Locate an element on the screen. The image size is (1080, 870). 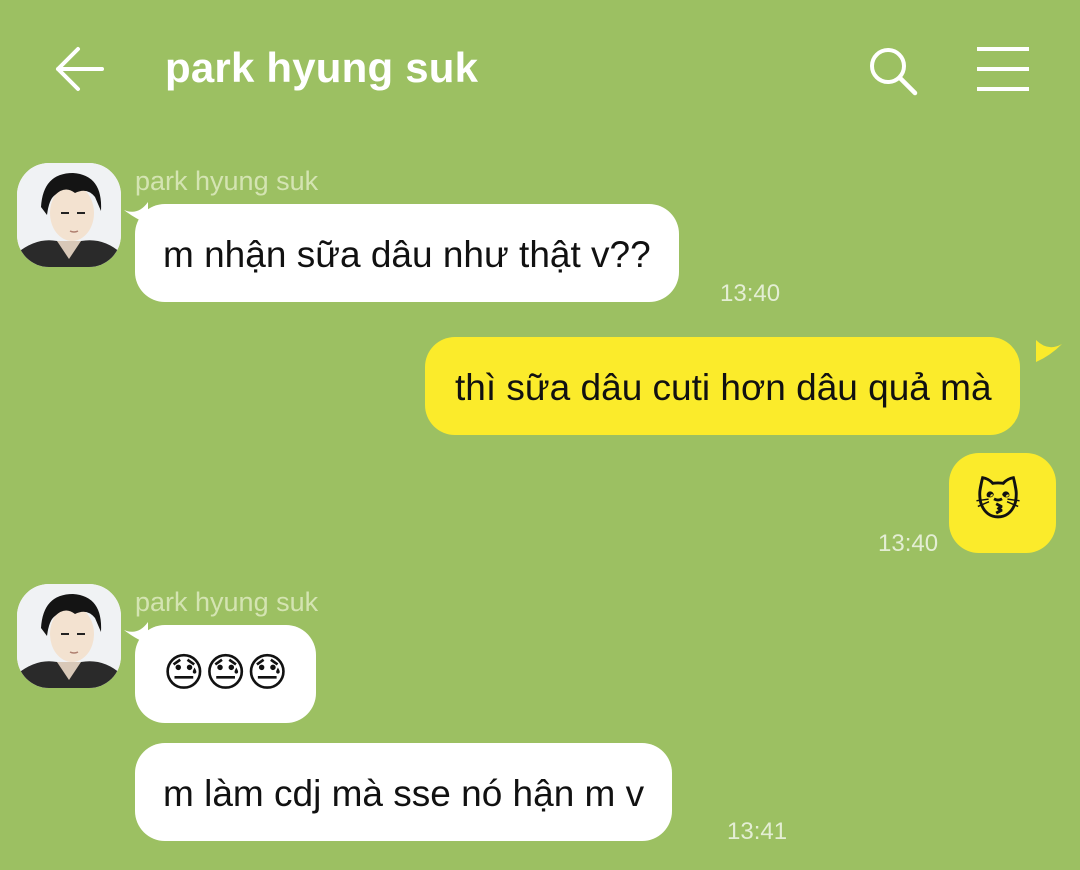
message-bubble: 😓😓😓 is located at coordinates (226, 674).